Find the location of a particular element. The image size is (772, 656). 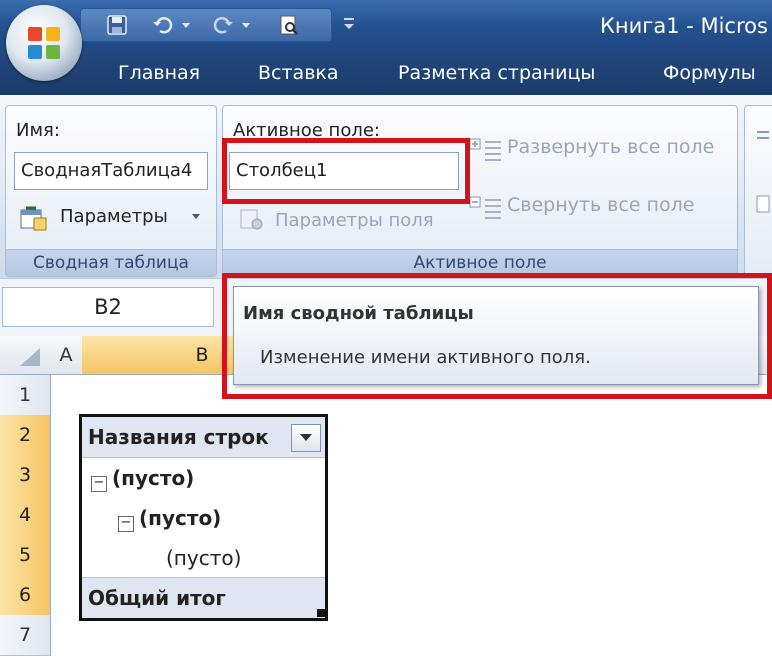

row-header-2: 2 is located at coordinates (25, 435).